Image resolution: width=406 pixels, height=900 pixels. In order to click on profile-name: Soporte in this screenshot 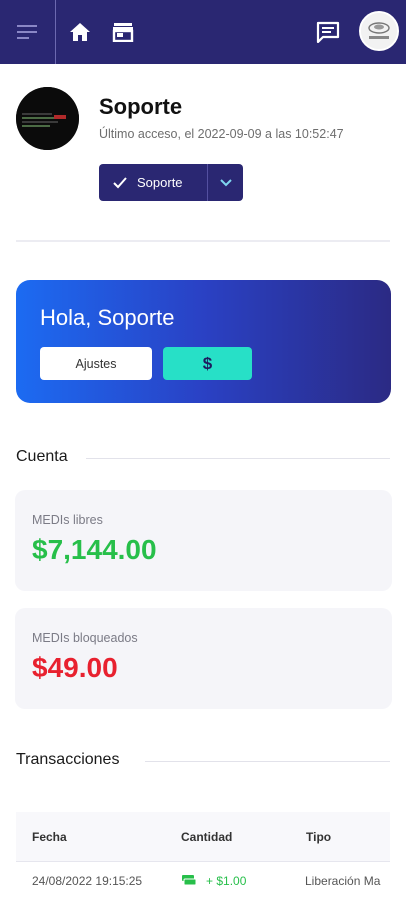, I will do `click(141, 106)`.